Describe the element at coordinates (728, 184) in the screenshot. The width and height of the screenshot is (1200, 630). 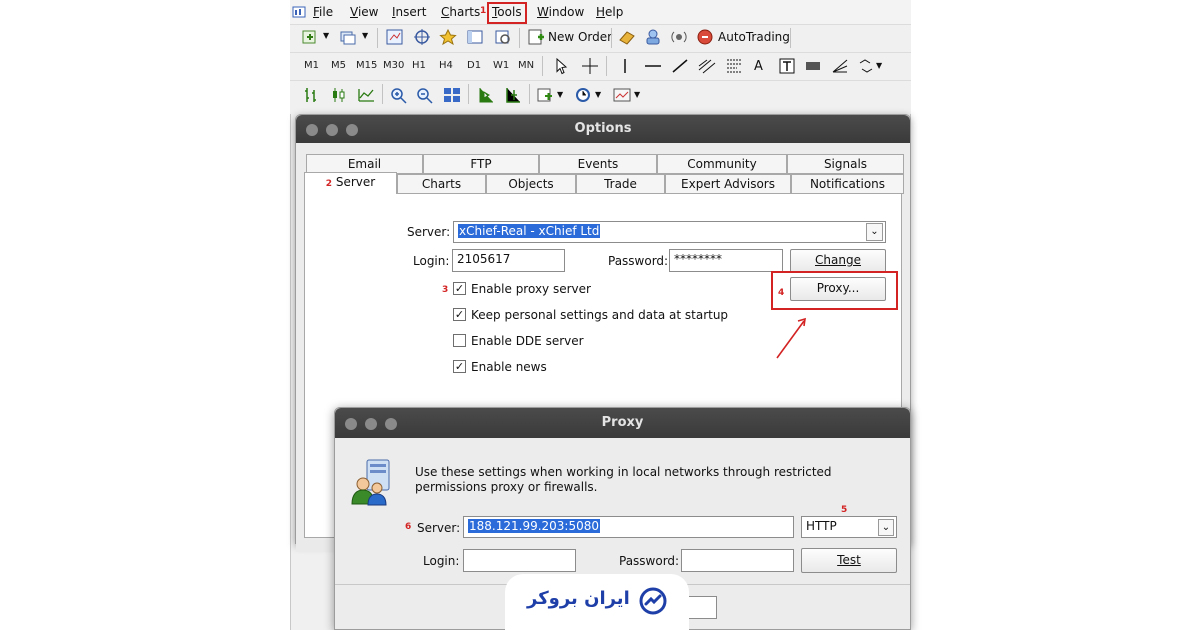
I see `tab-expert-advisors: Expert Advisors` at that location.